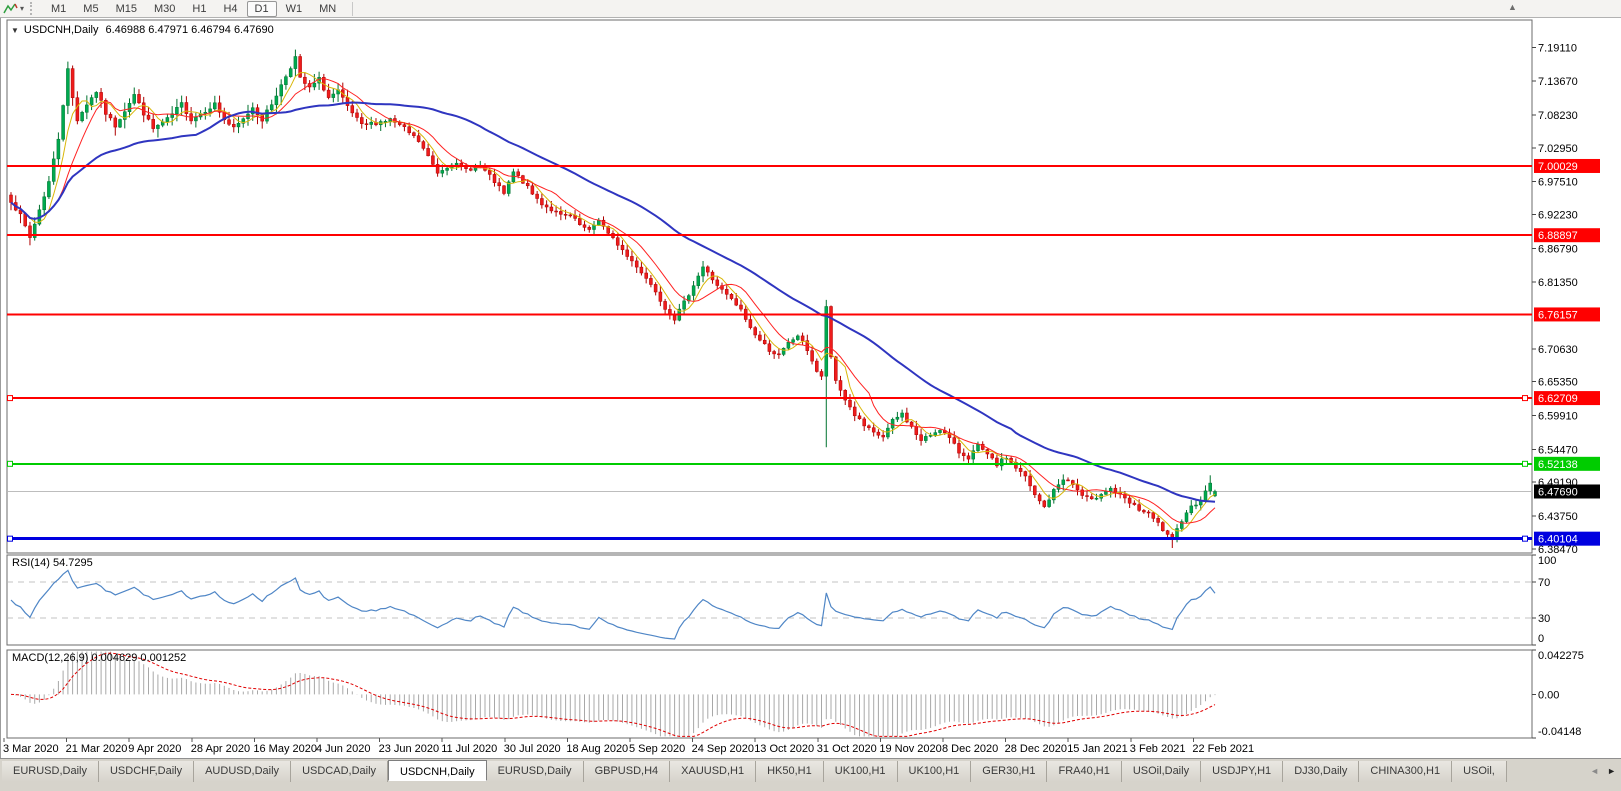 The image size is (1621, 791). What do you see at coordinates (50, 771) in the screenshot?
I see `chart-tab-eurusd-daily-0: EURUSD,Daily` at bounding box center [50, 771].